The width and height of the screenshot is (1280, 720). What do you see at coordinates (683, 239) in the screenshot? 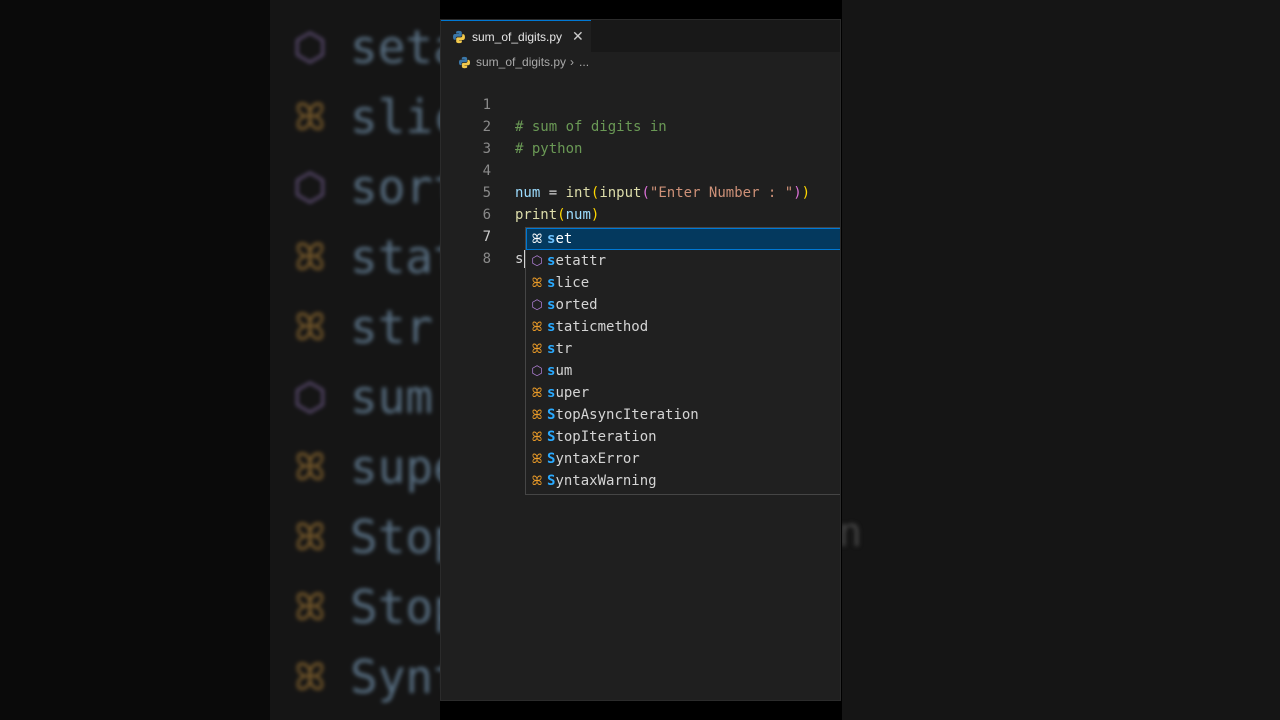
I see `suggestion-item: ꕤ set` at bounding box center [683, 239].